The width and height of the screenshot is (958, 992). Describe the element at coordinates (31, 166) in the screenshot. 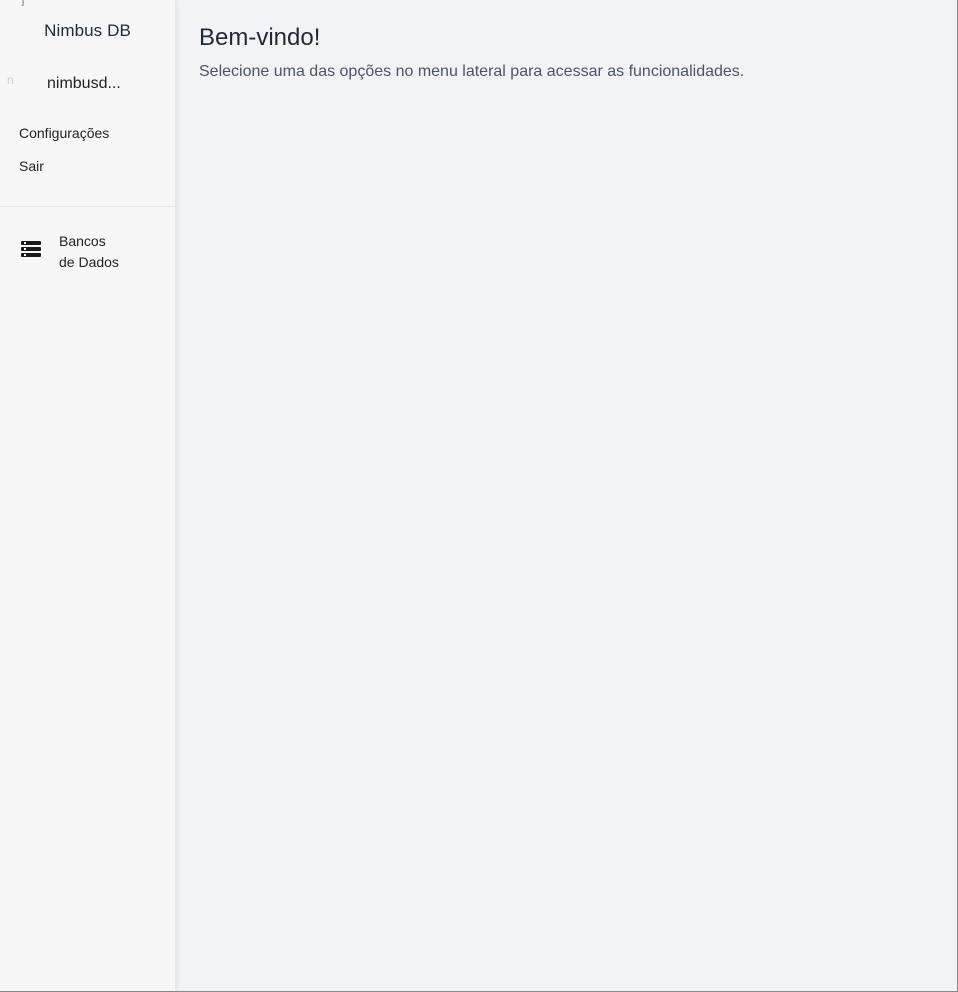

I see `logout-link: Sair` at that location.